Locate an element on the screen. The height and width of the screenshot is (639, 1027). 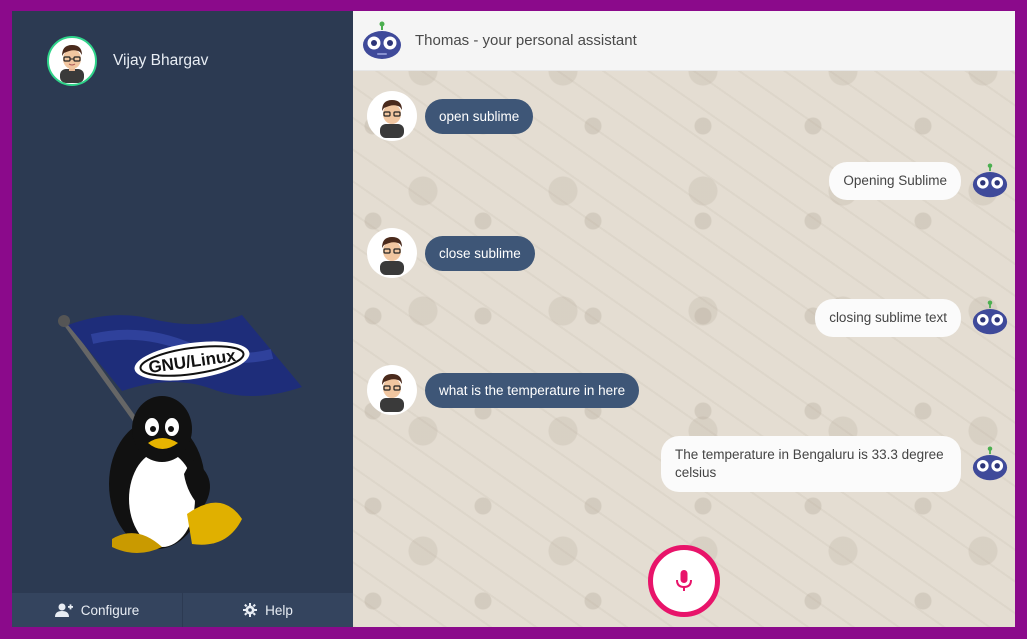
message-row-user: close sublime is located at coordinates (451, 253).